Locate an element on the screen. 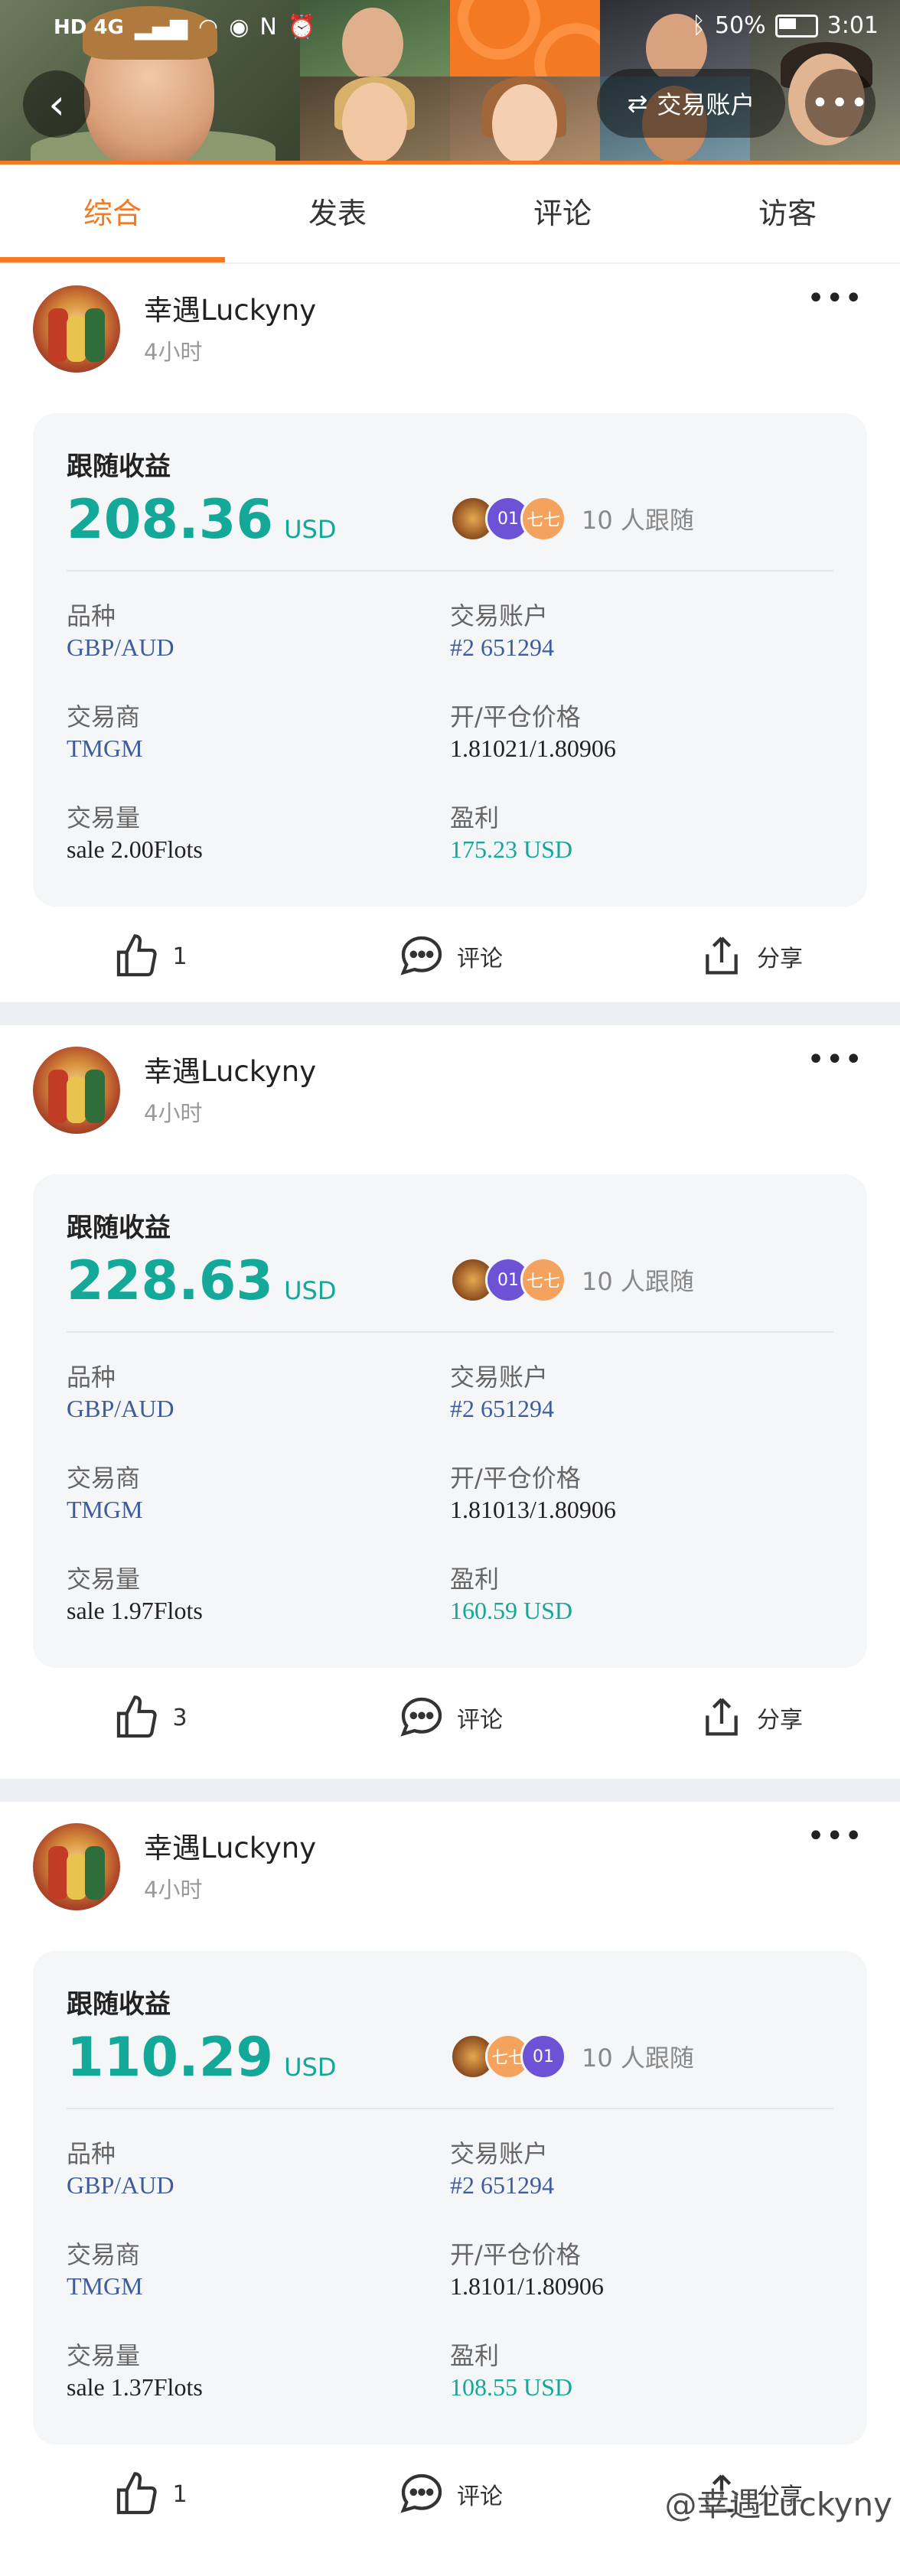 The width and height of the screenshot is (900, 2576). trading-account-button: ⇄ 交易账户 is located at coordinates (691, 103).